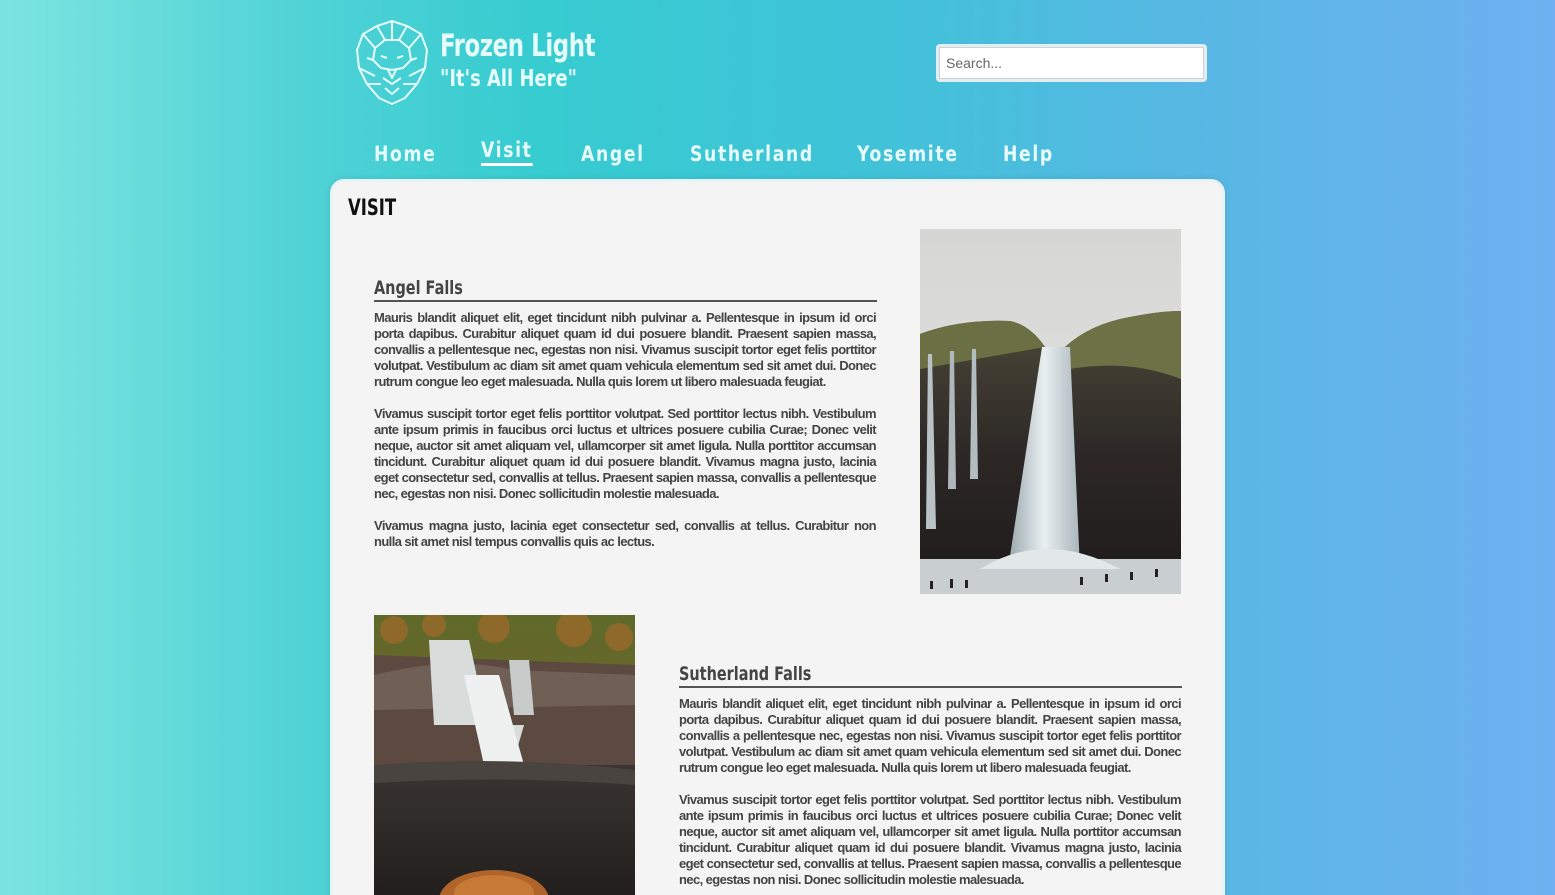  I want to click on waterfall-photo-angel, so click(1050, 411).